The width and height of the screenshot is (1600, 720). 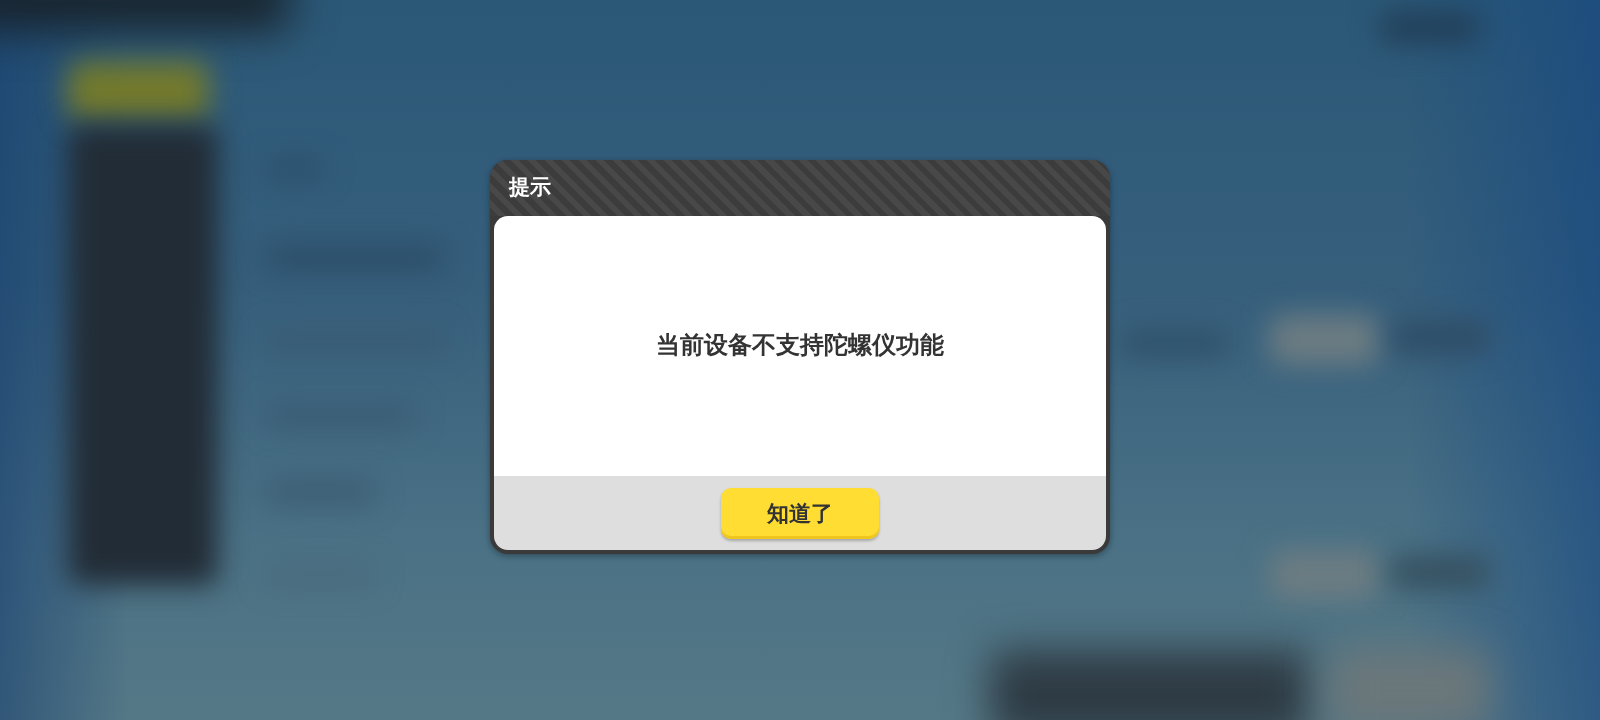 What do you see at coordinates (800, 513) in the screenshot?
I see `confirm-button: 知道了` at bounding box center [800, 513].